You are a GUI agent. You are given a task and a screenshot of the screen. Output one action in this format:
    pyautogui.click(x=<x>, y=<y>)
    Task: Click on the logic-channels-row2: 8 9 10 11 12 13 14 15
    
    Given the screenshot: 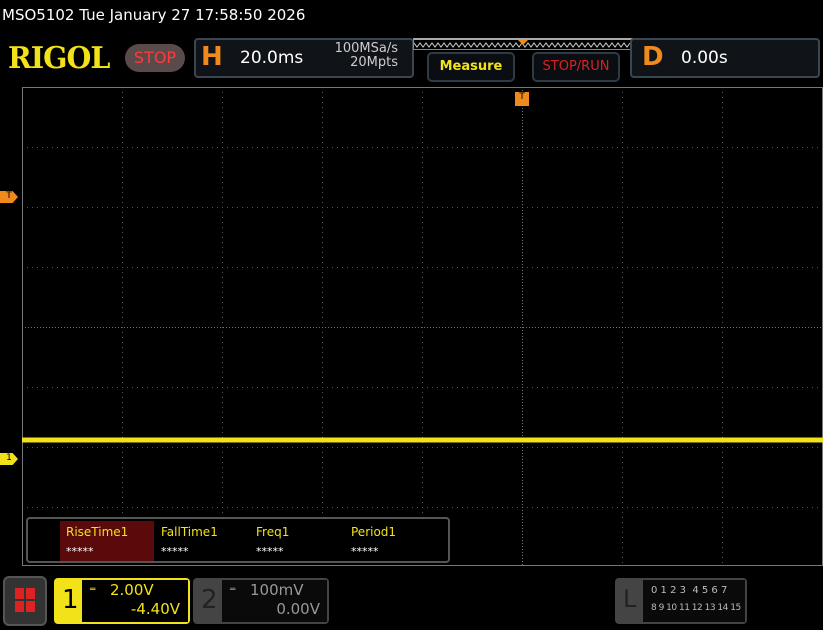 What is the action you would take?
    pyautogui.click(x=696, y=608)
    